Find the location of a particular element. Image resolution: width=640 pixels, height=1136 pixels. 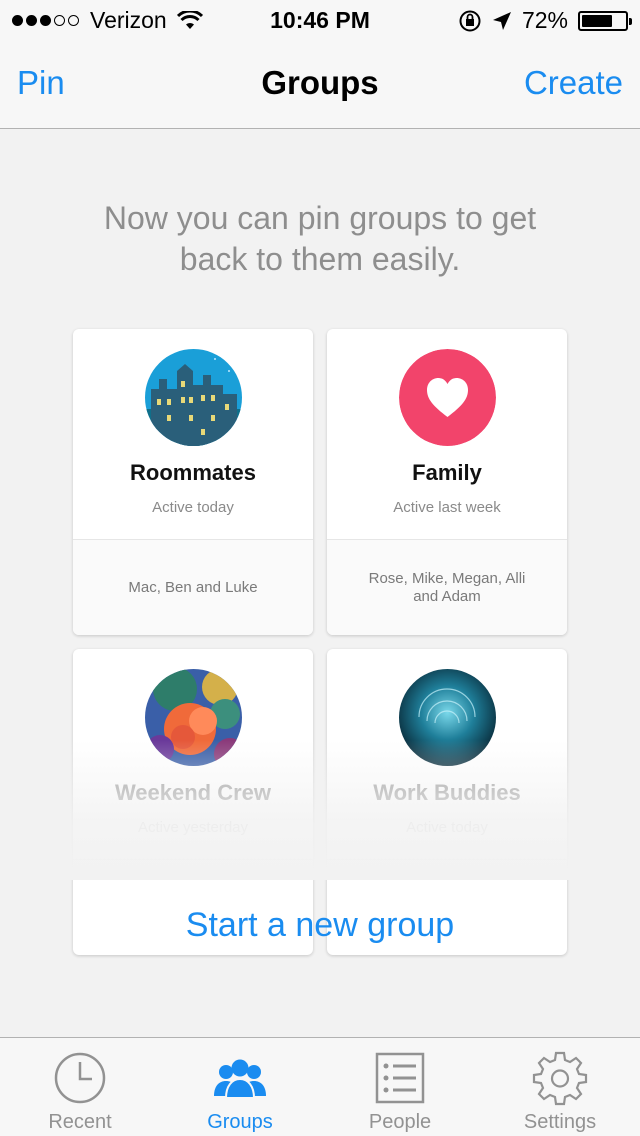

start-new-group-link: Start a new group is located at coordinates (320, 925).